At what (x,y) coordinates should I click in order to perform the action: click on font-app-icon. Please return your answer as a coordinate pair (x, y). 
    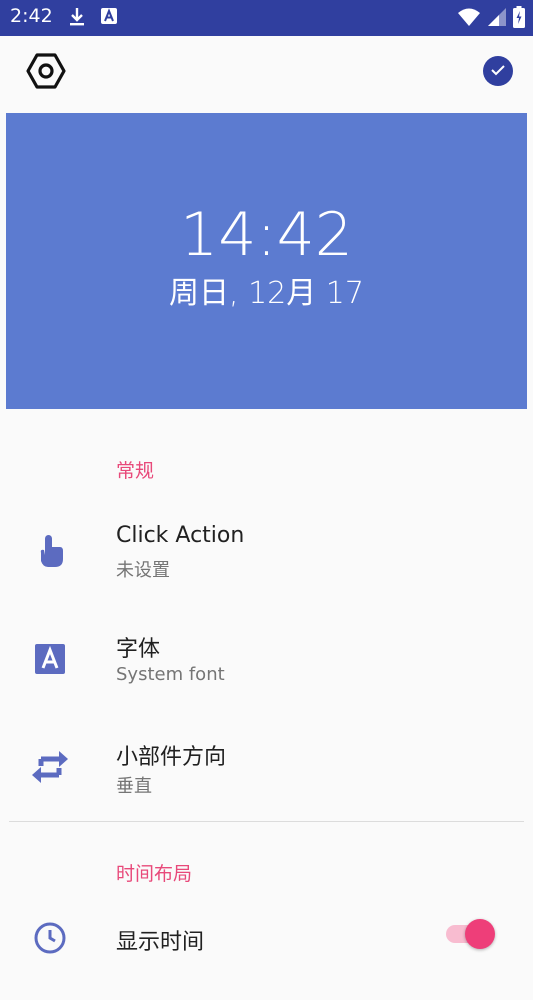
    Looking at the image, I should click on (109, 19).